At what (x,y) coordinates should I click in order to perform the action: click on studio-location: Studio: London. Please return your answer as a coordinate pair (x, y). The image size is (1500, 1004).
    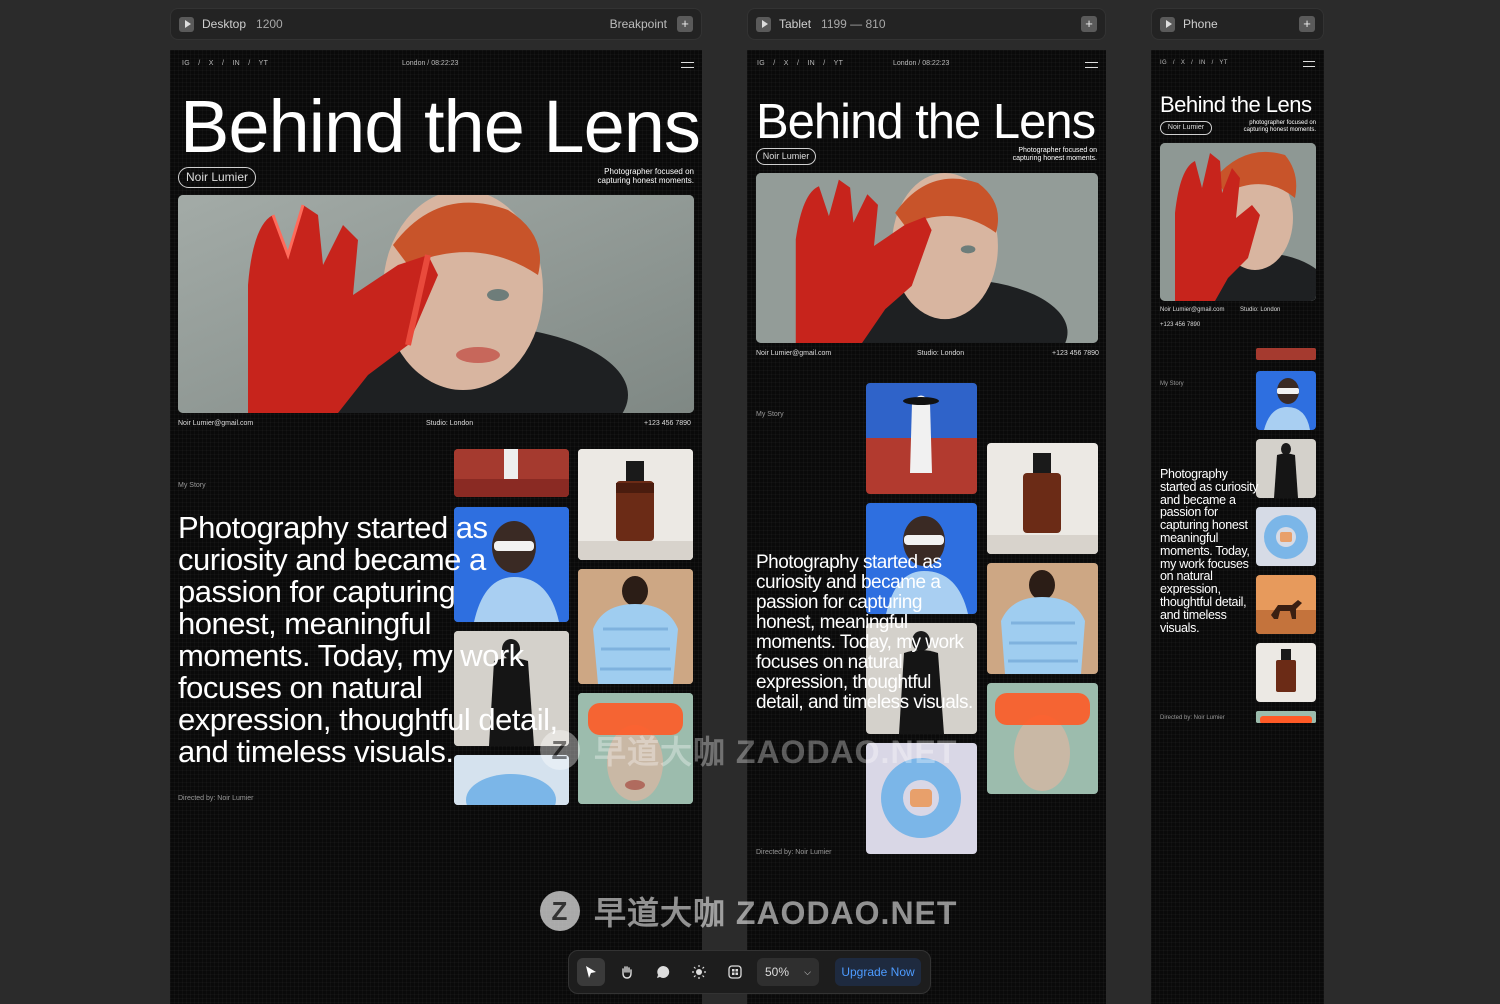
    Looking at the image, I should click on (941, 353).